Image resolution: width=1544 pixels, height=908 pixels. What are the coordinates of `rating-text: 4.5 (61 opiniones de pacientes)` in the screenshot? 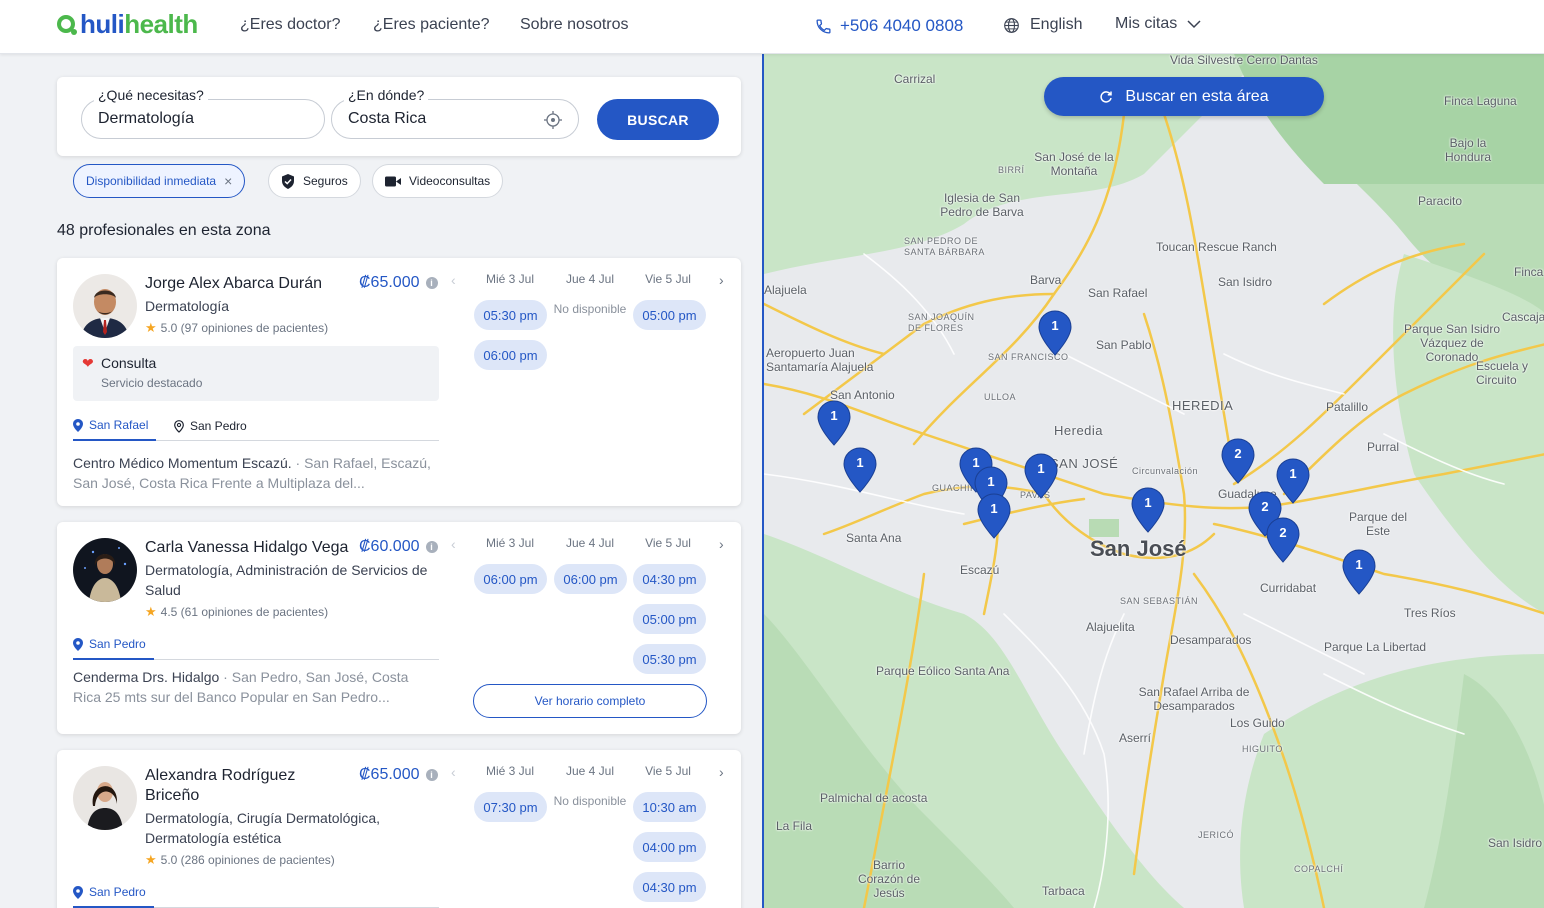 It's located at (244, 612).